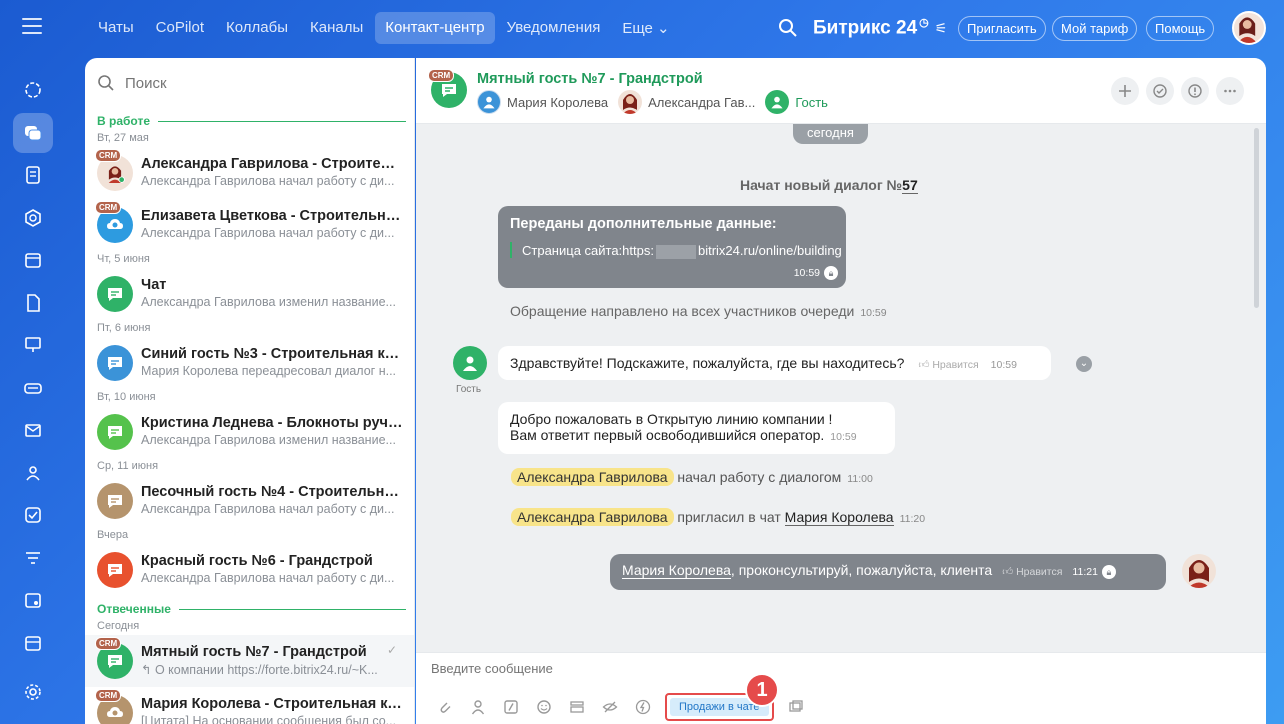 This screenshot has height=724, width=1284. Describe the element at coordinates (1256, 218) in the screenshot. I see `scrollbar` at that location.